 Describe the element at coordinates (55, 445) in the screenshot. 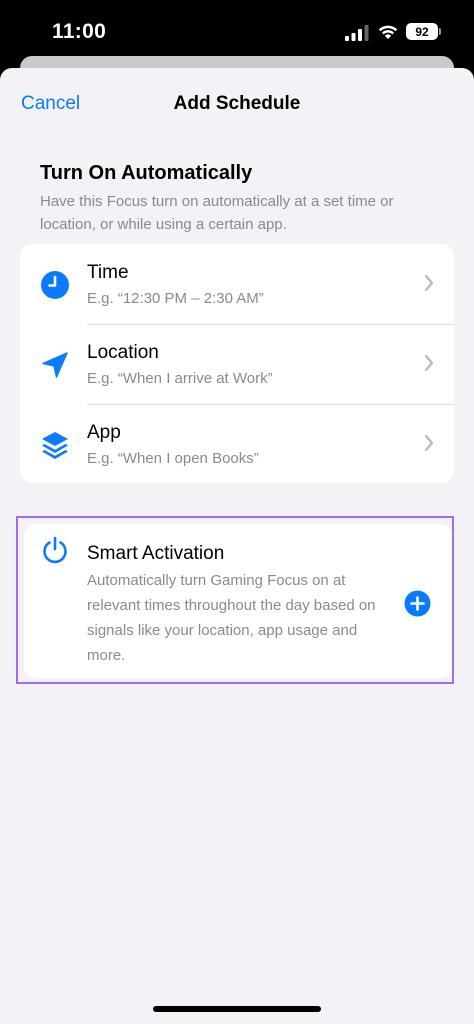

I see `app-stack-icon` at that location.